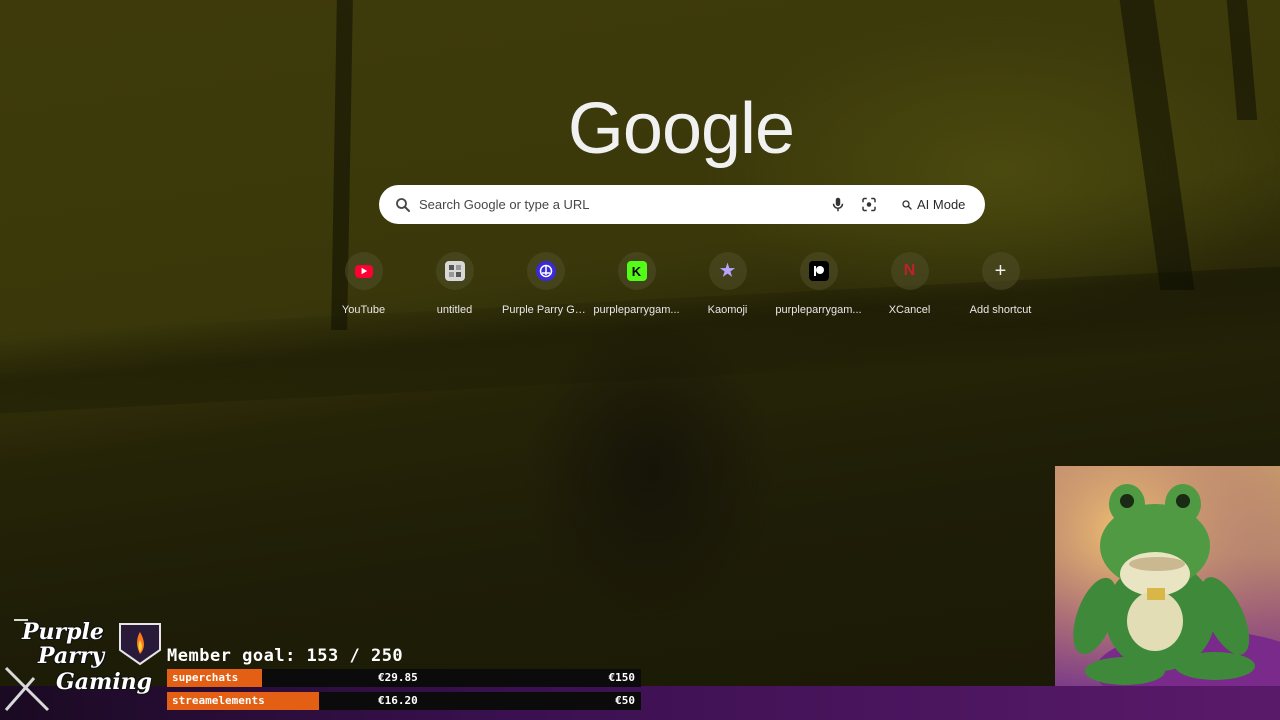  I want to click on patreon-icon, so click(818, 271).